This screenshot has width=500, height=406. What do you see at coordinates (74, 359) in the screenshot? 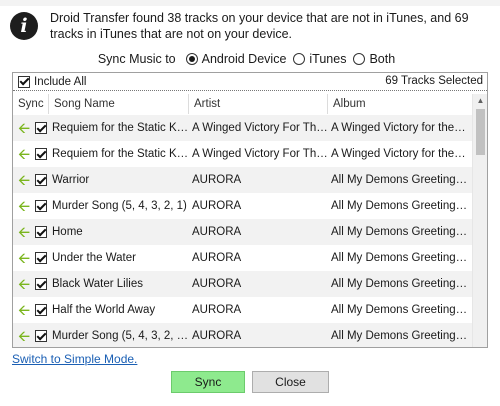
I see `switch-to-simple-mode-link: Switch to Simple Mode.` at bounding box center [74, 359].